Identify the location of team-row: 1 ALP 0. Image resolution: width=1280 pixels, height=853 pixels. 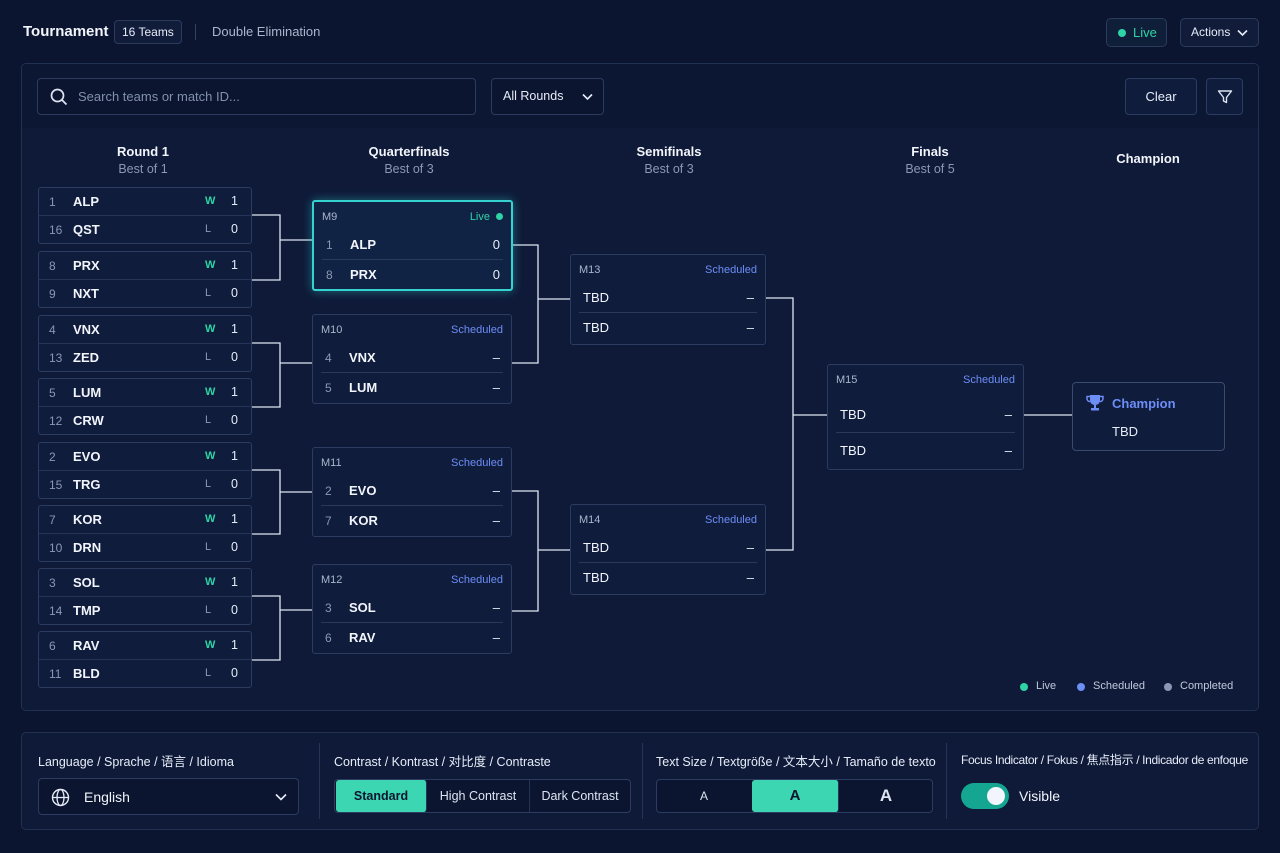
(412, 245).